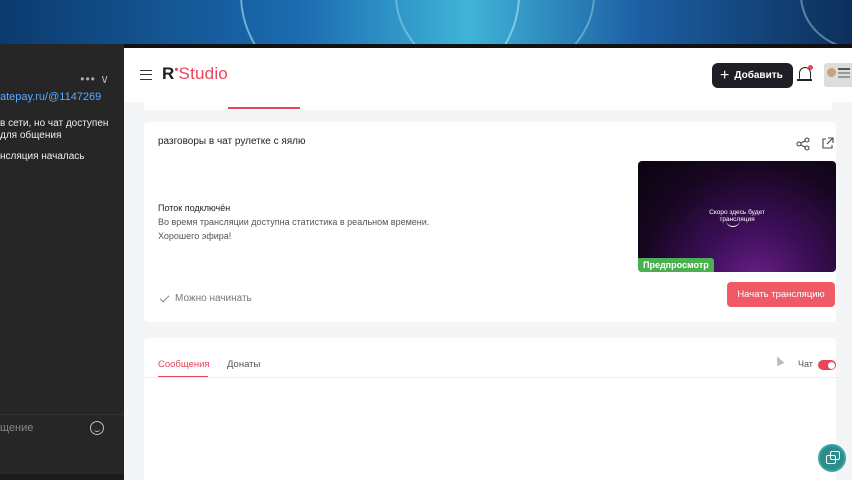 This screenshot has height=480, width=852. Describe the element at coordinates (42, 156) in the screenshot. I see `chat-message: нсляция началась` at that location.